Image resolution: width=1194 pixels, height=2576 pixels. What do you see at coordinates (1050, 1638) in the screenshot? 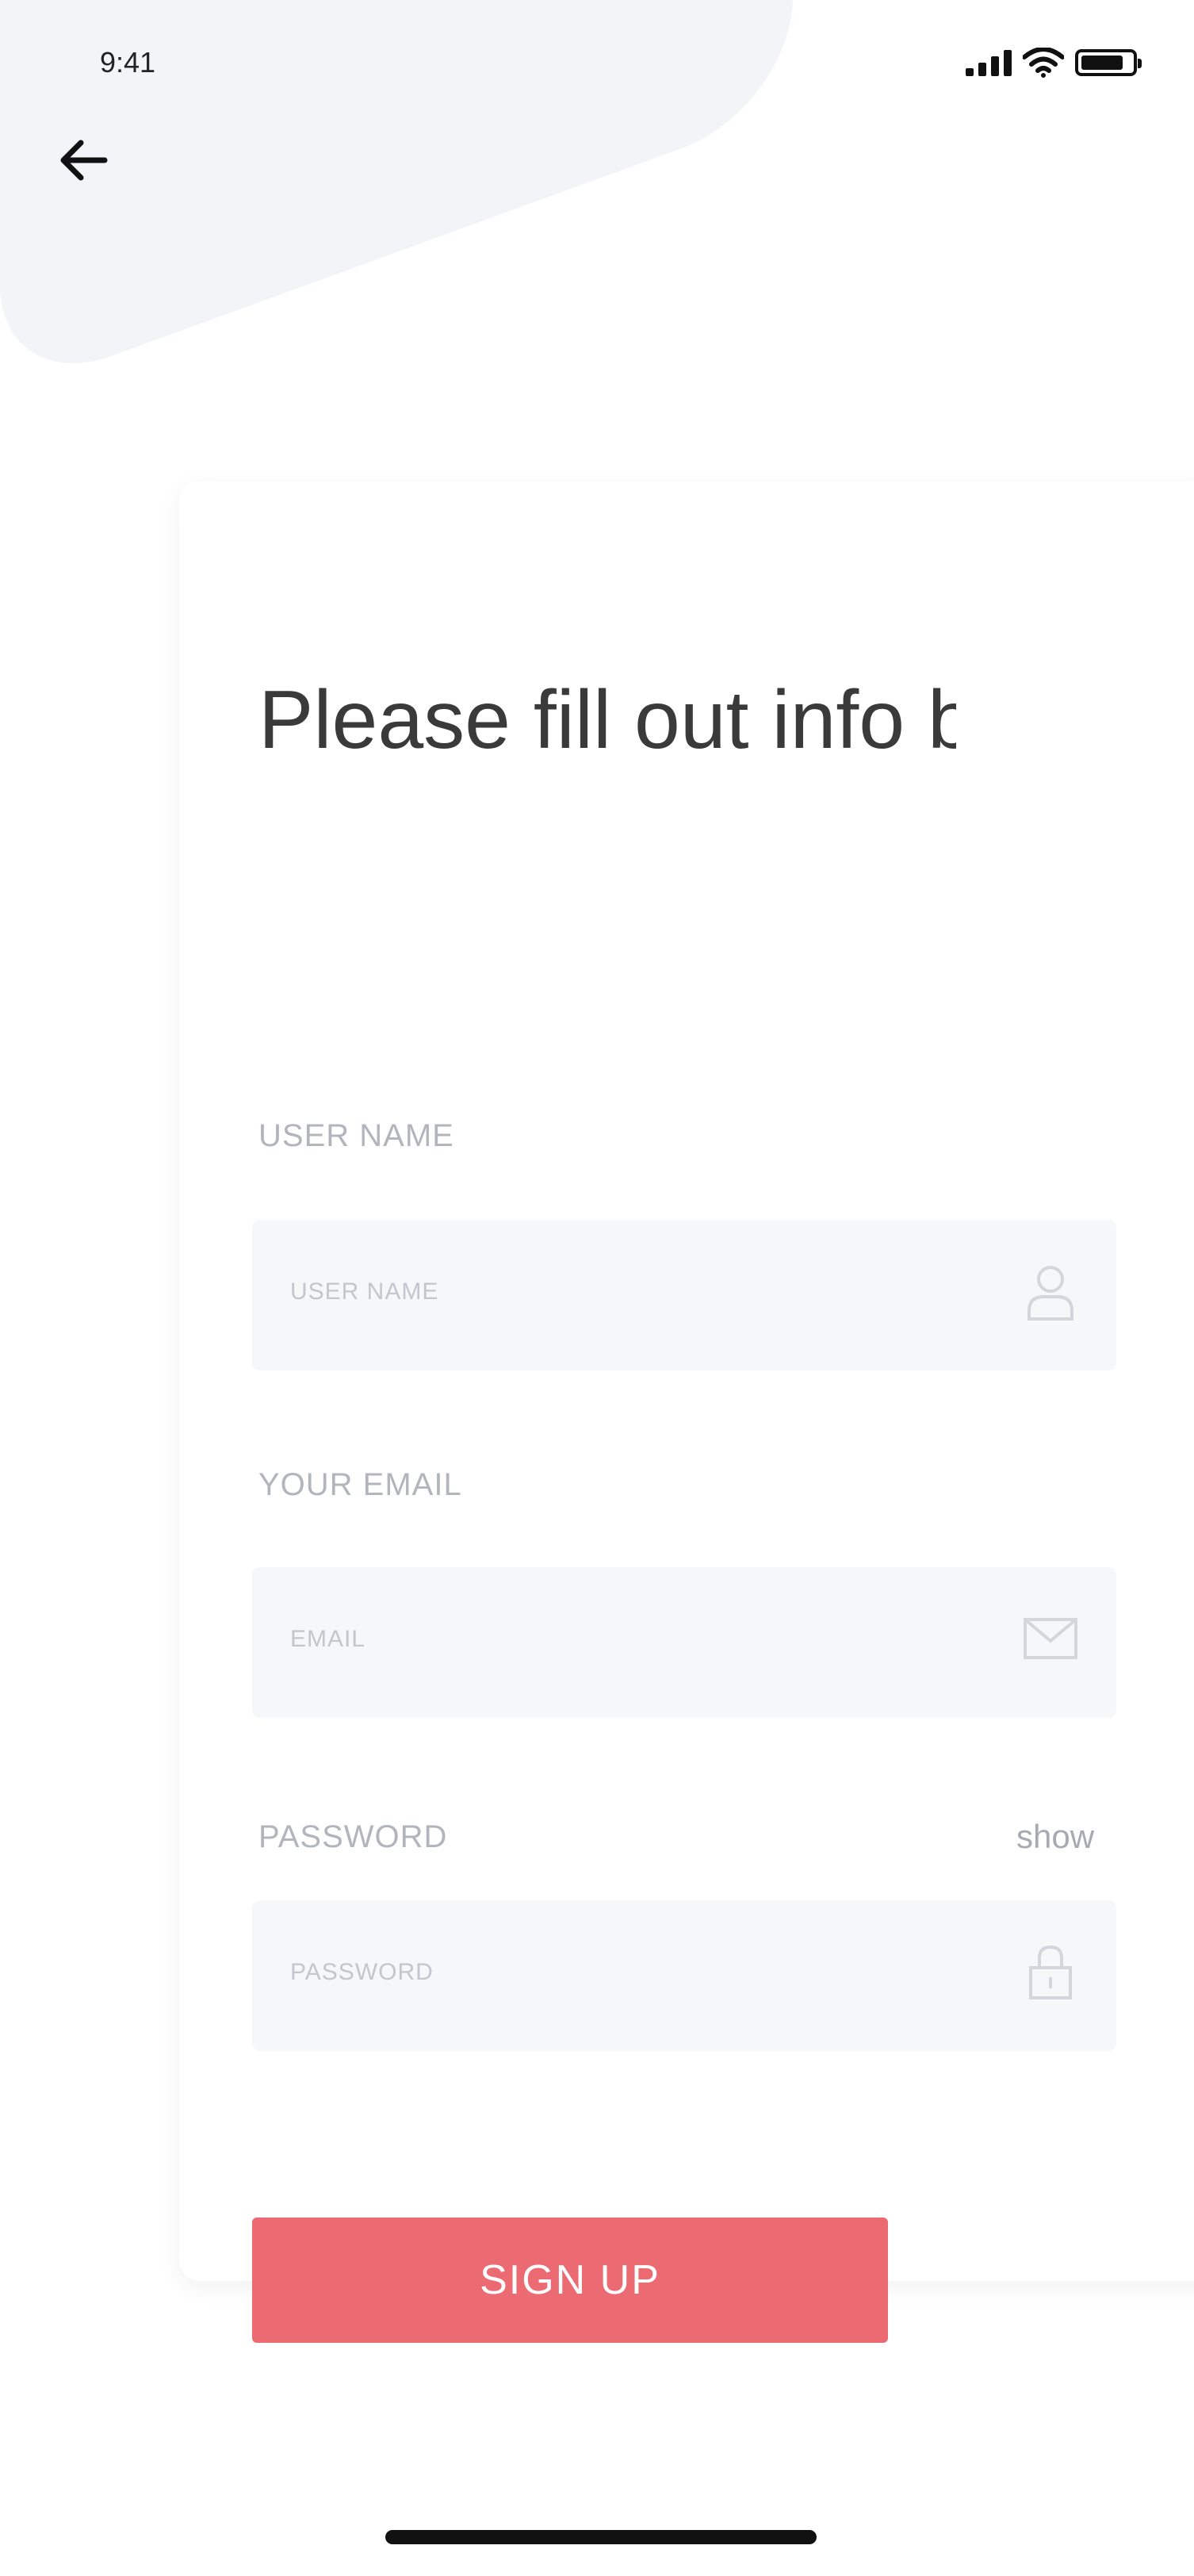
I see `envelope-icon` at bounding box center [1050, 1638].